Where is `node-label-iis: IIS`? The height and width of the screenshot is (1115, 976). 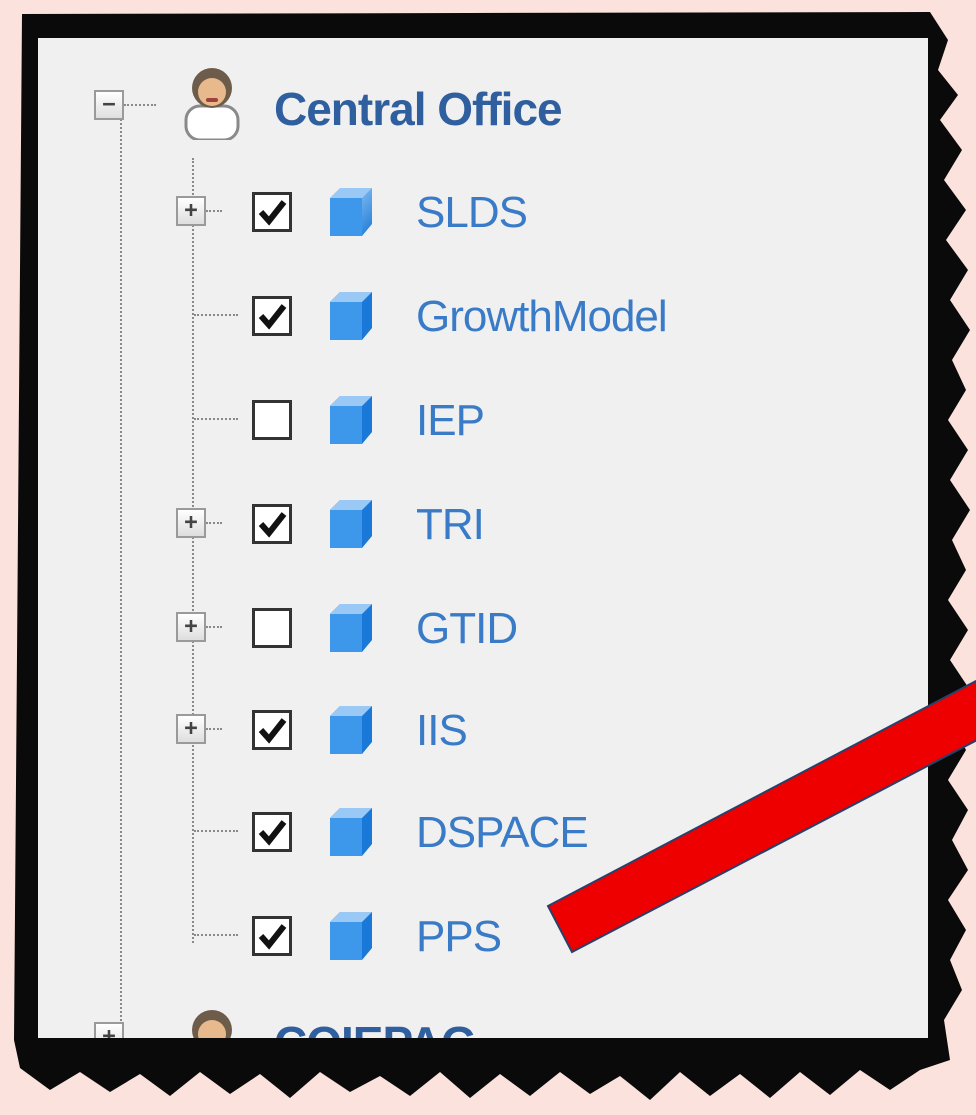
node-label-iis: IIS is located at coordinates (442, 730).